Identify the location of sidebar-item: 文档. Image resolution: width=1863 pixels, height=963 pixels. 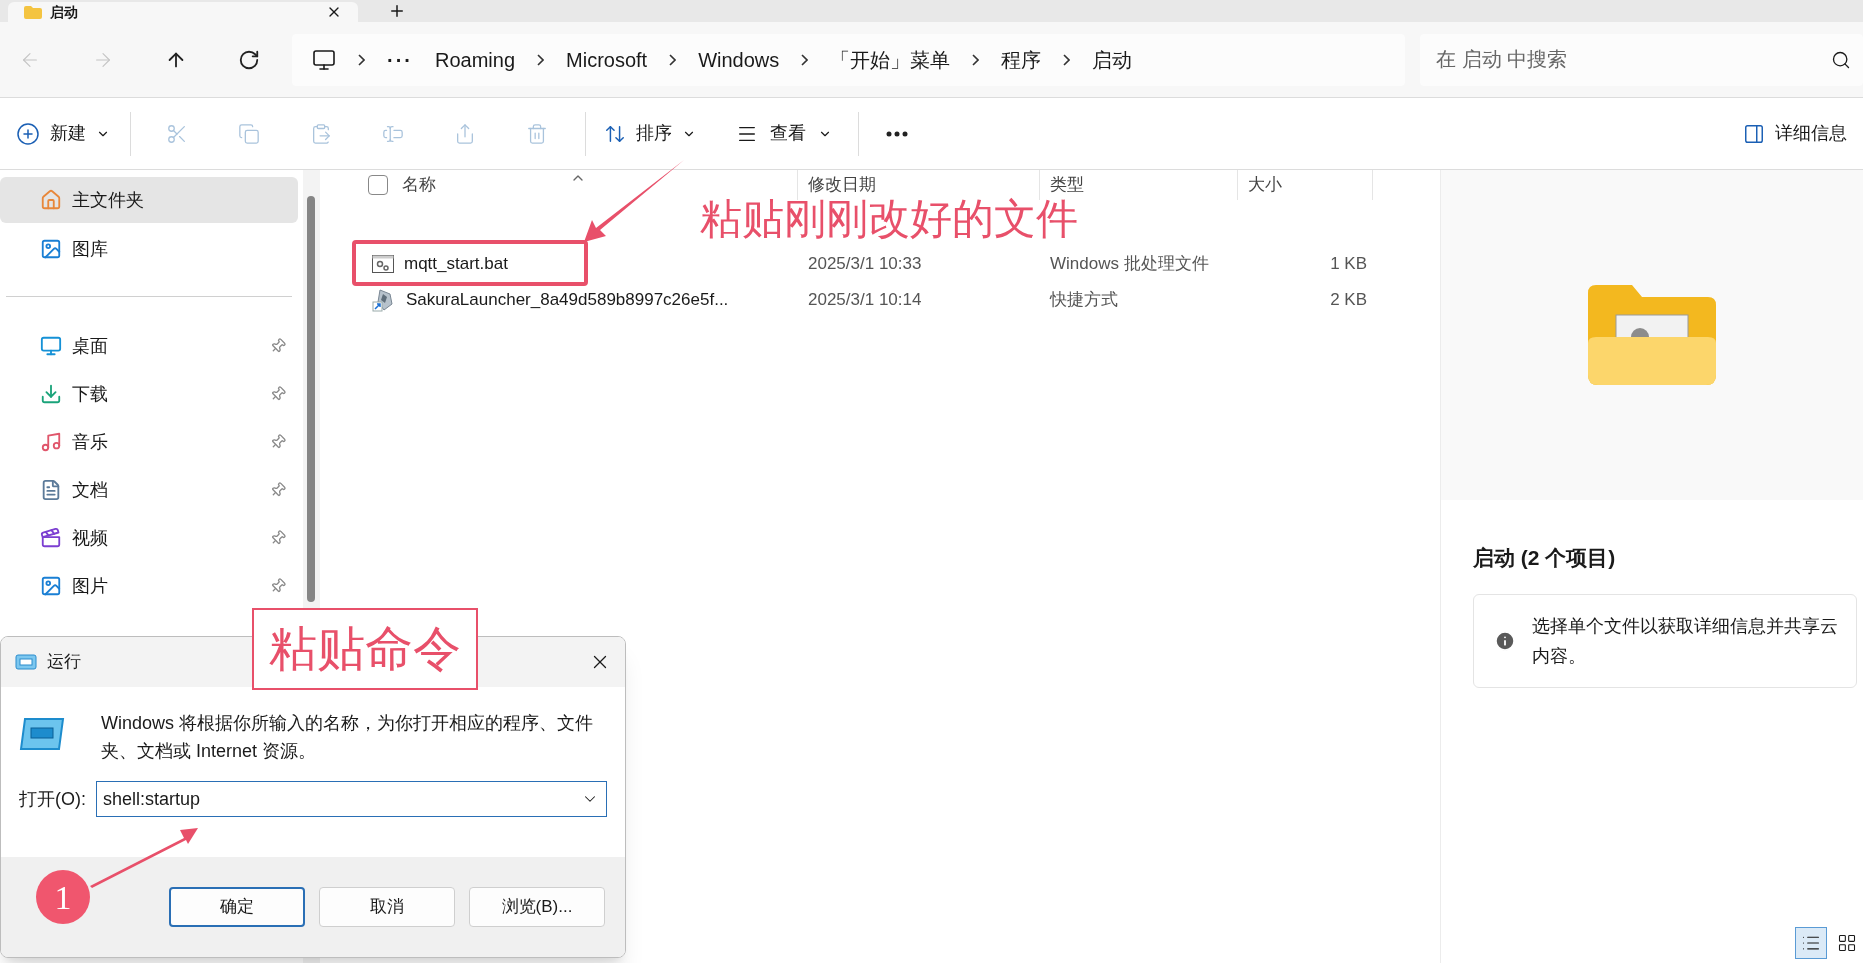
(149, 490).